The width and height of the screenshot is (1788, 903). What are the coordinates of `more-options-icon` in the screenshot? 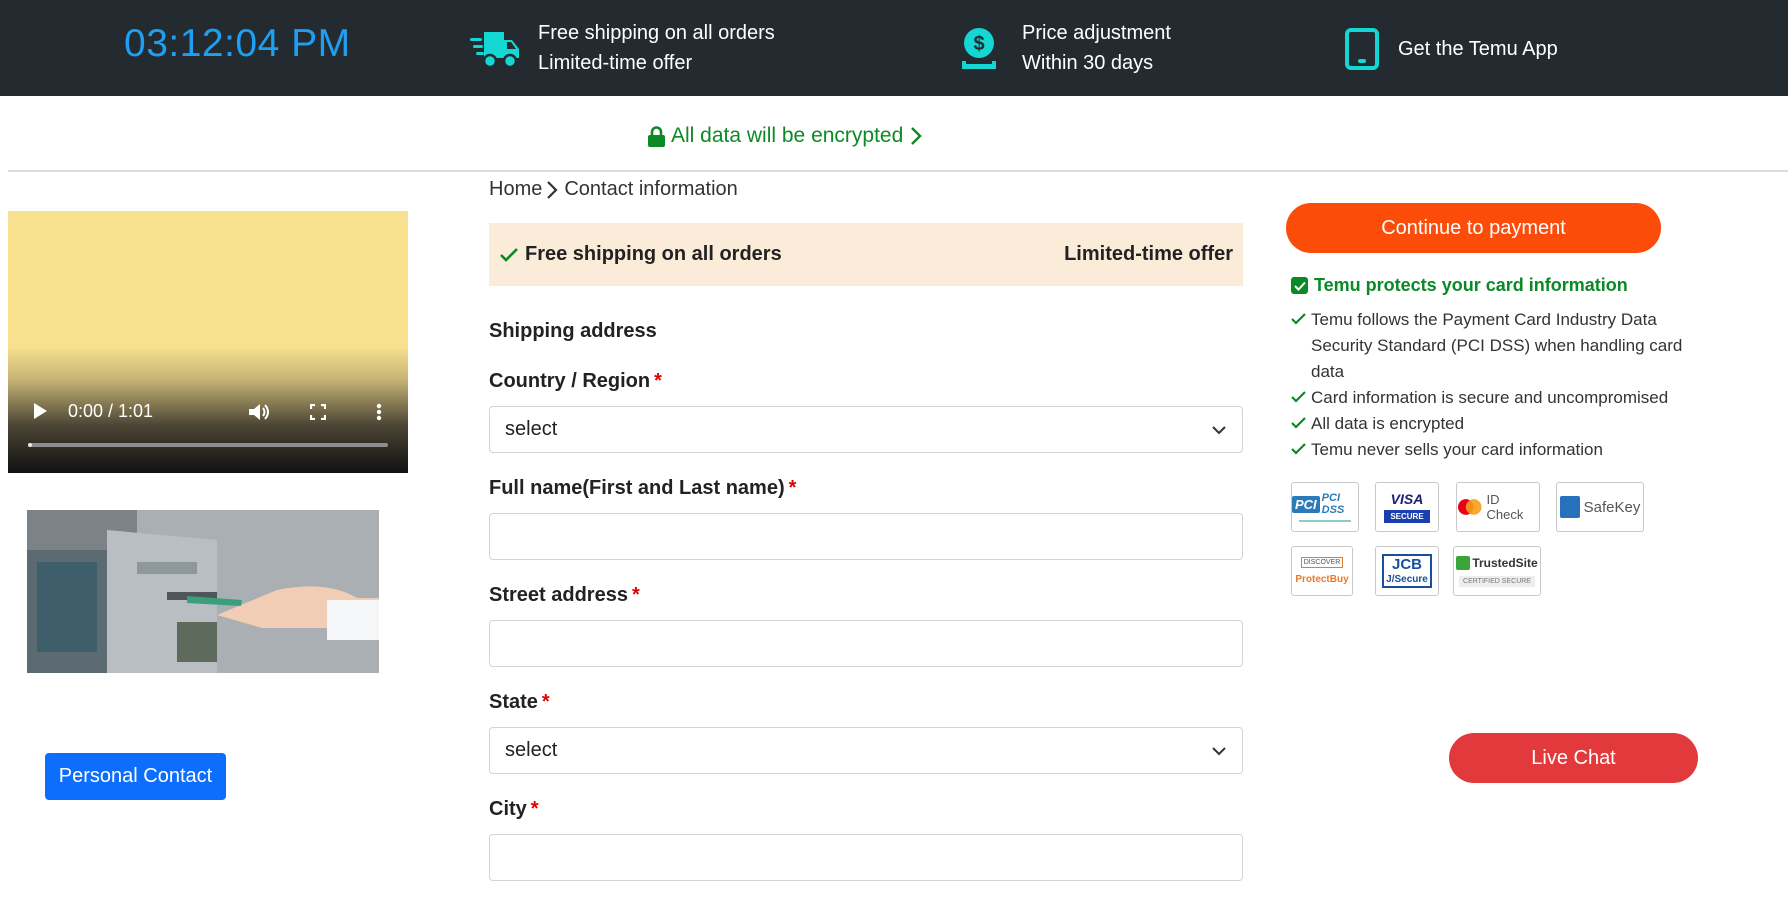 It's located at (379, 412).